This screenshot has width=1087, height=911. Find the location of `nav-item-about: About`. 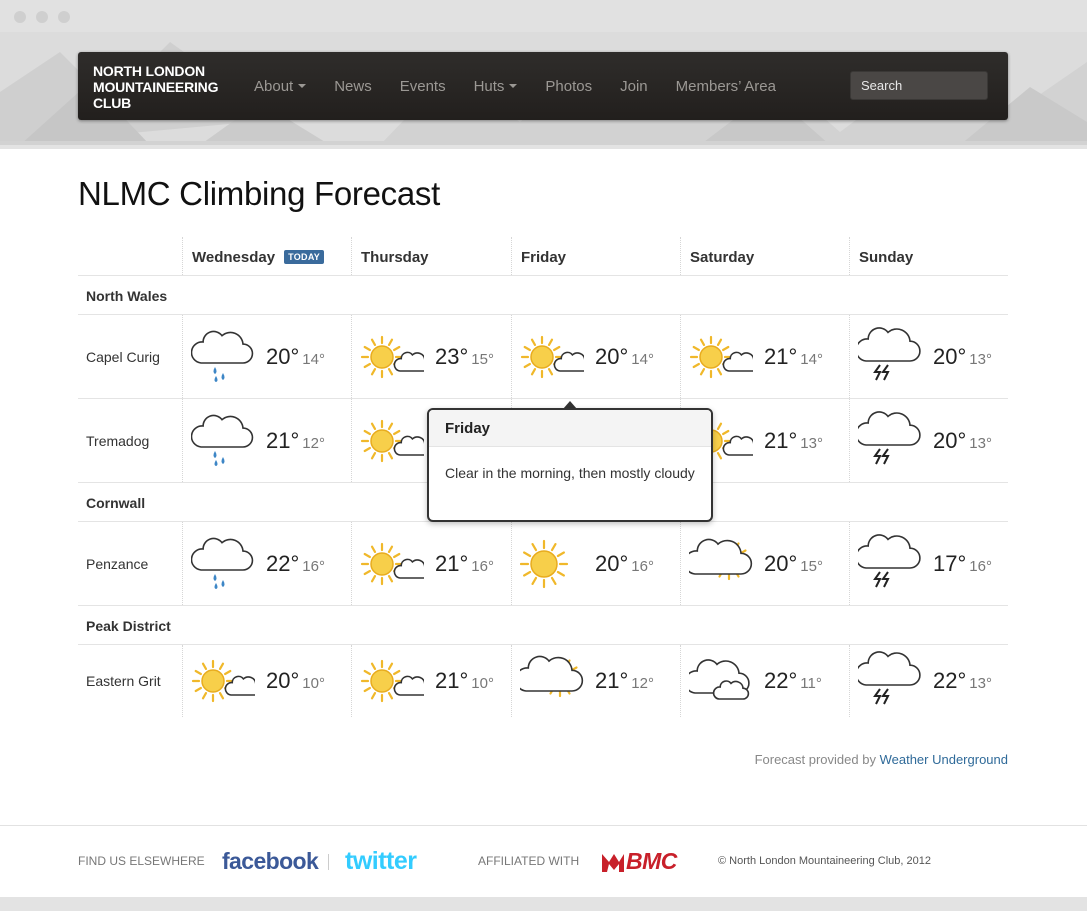

nav-item-about: About is located at coordinates (280, 86).